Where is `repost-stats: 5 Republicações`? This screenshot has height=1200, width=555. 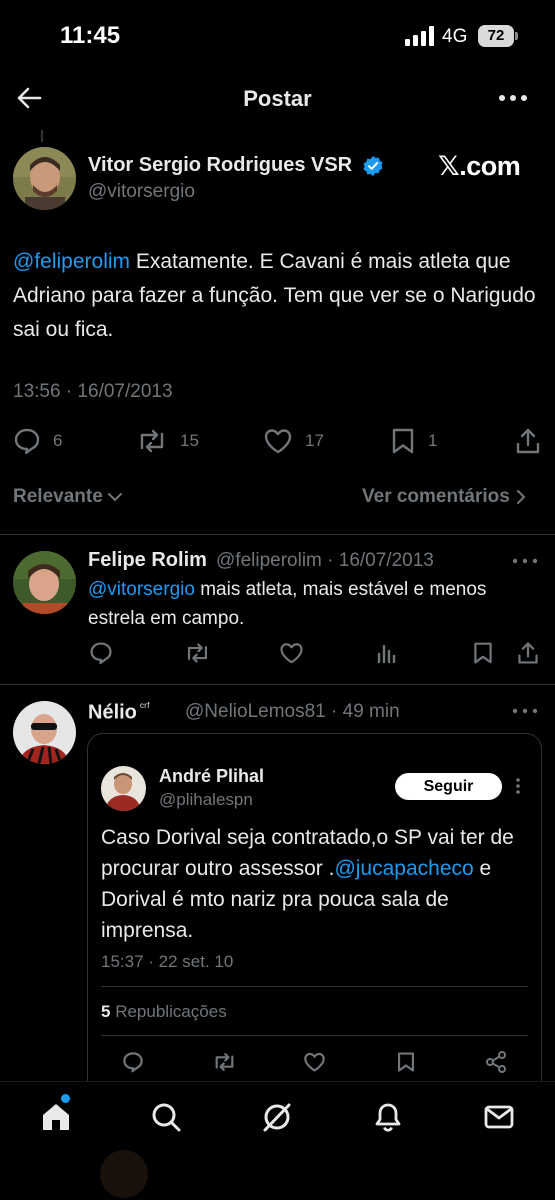
repost-stats: 5 Republicações is located at coordinates (164, 1012).